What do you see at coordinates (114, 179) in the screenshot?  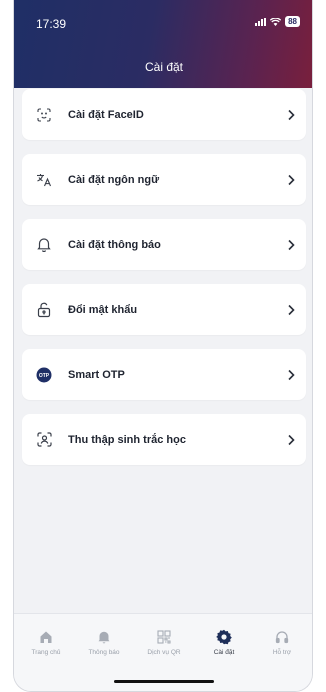 I see `menu-item-label: Cài đặt ngôn ngữ` at bounding box center [114, 179].